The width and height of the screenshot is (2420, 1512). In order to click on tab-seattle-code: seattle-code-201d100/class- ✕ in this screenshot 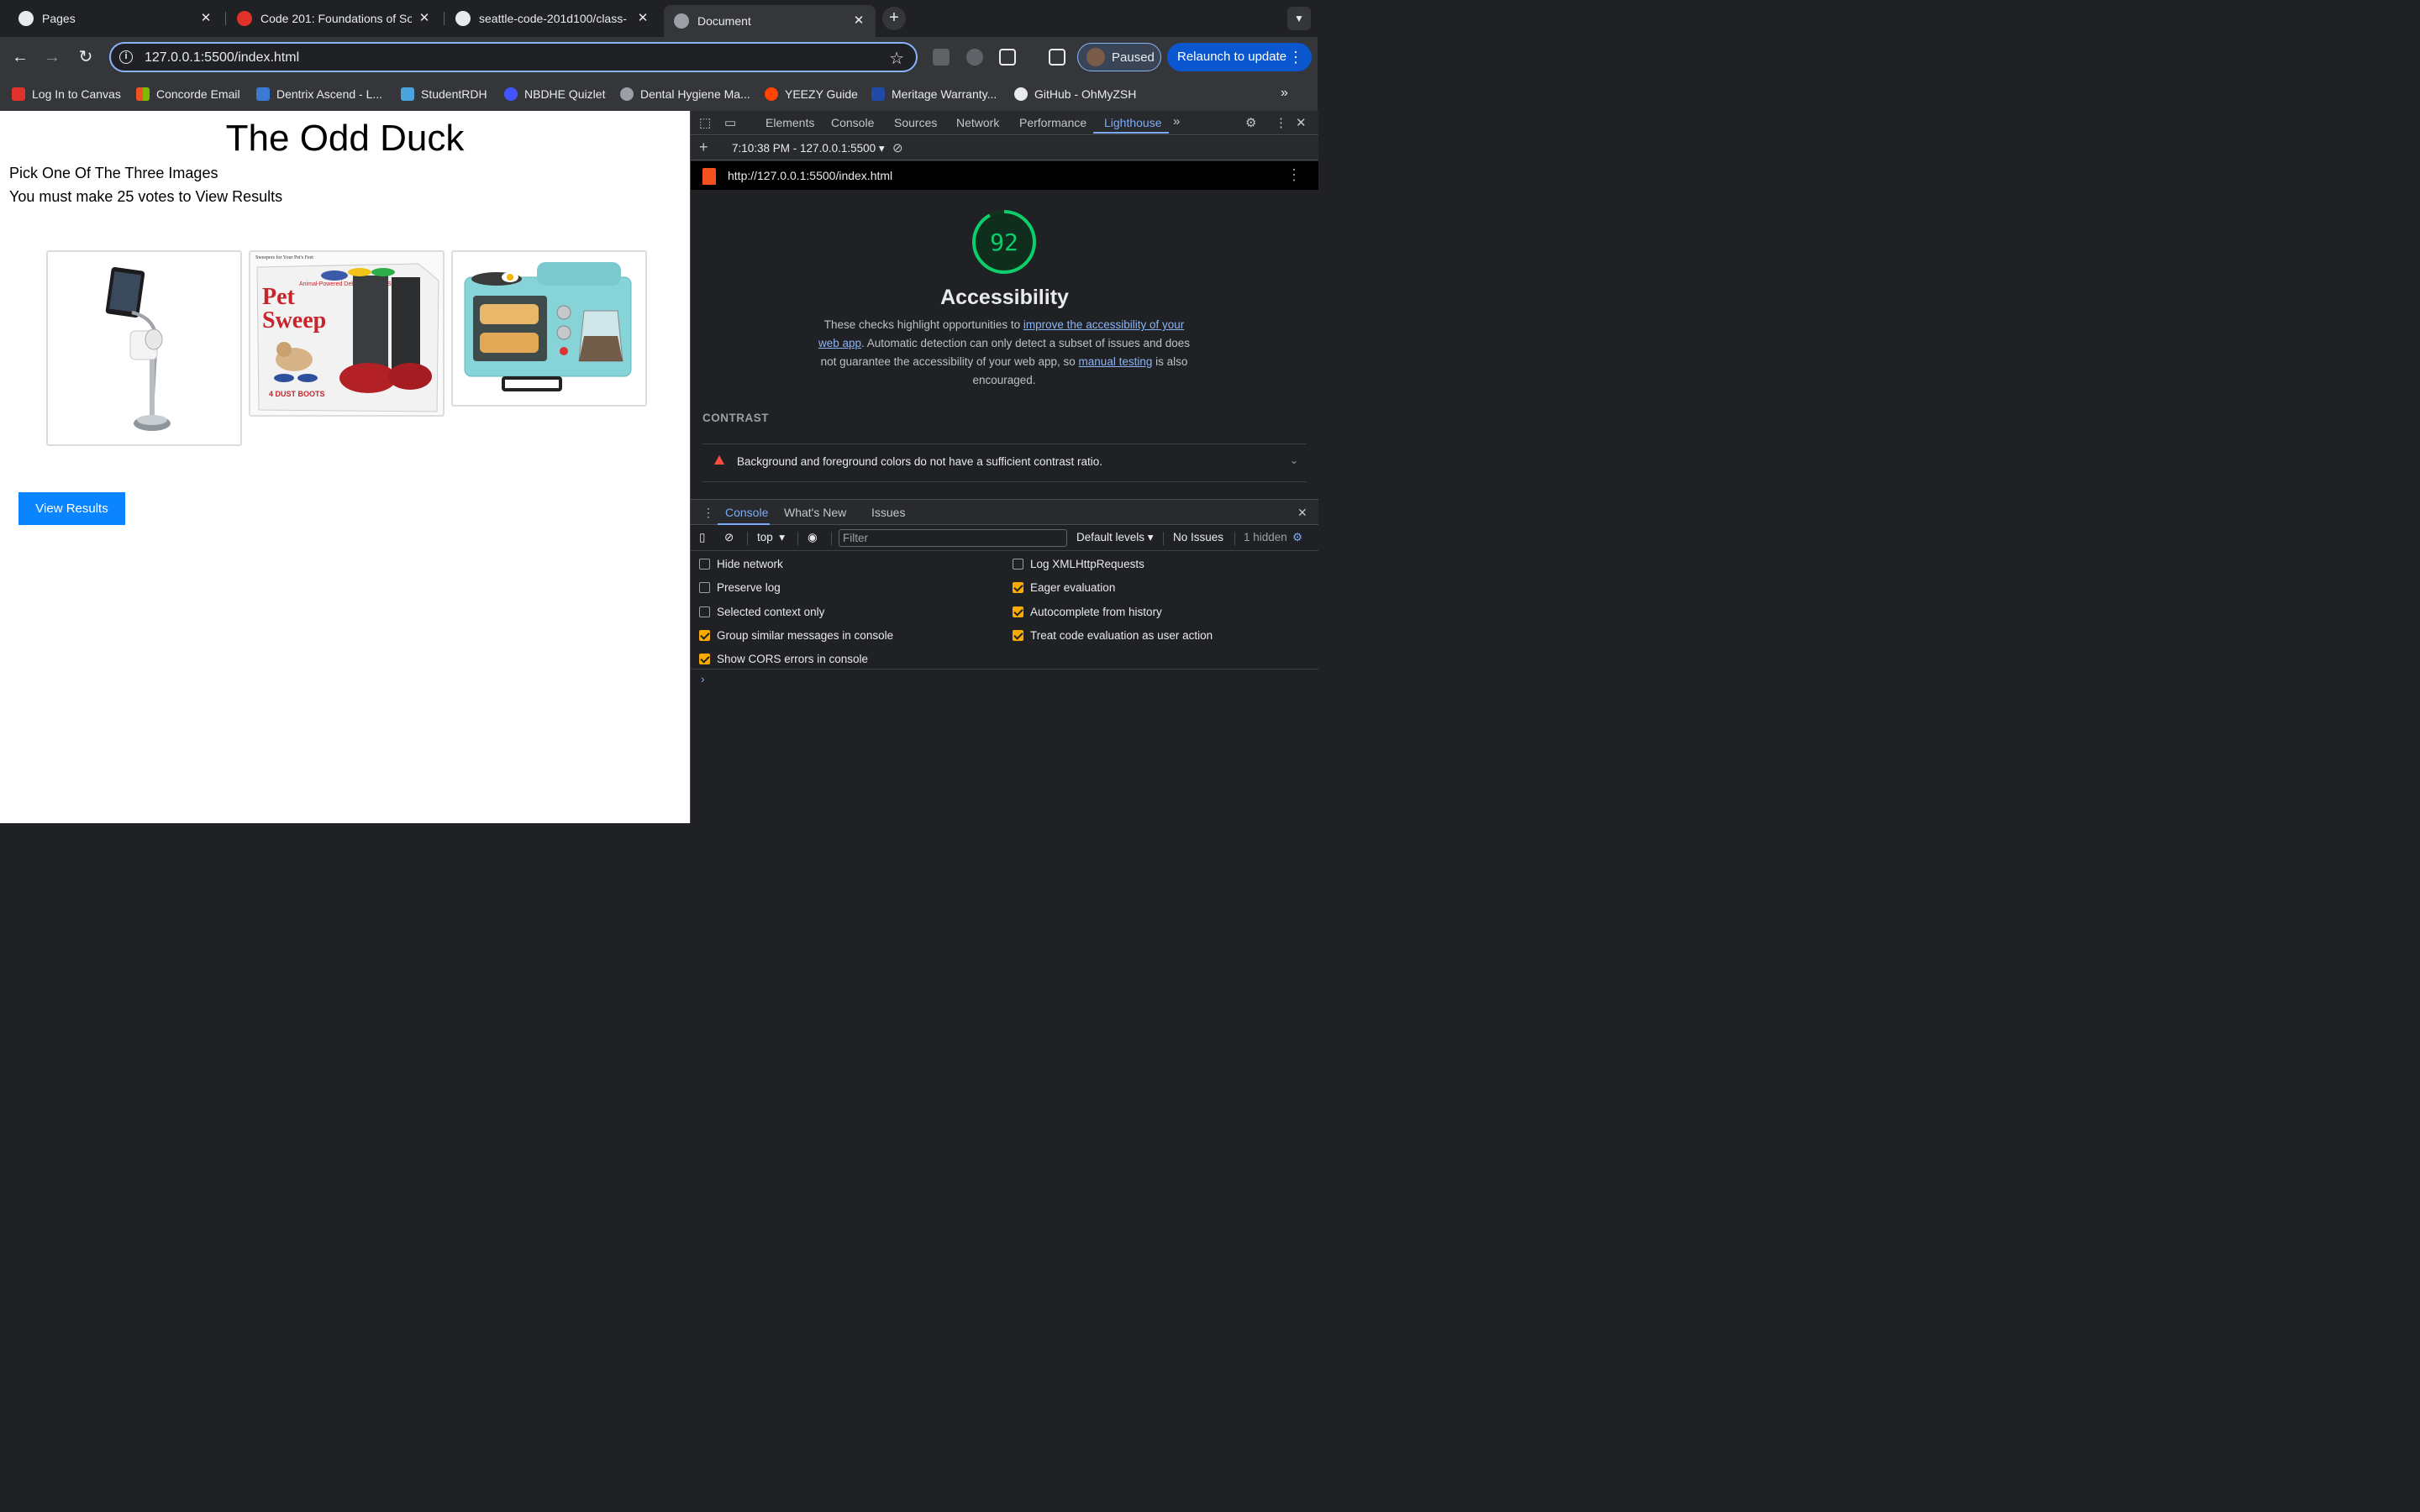, I will do `click(552, 18)`.